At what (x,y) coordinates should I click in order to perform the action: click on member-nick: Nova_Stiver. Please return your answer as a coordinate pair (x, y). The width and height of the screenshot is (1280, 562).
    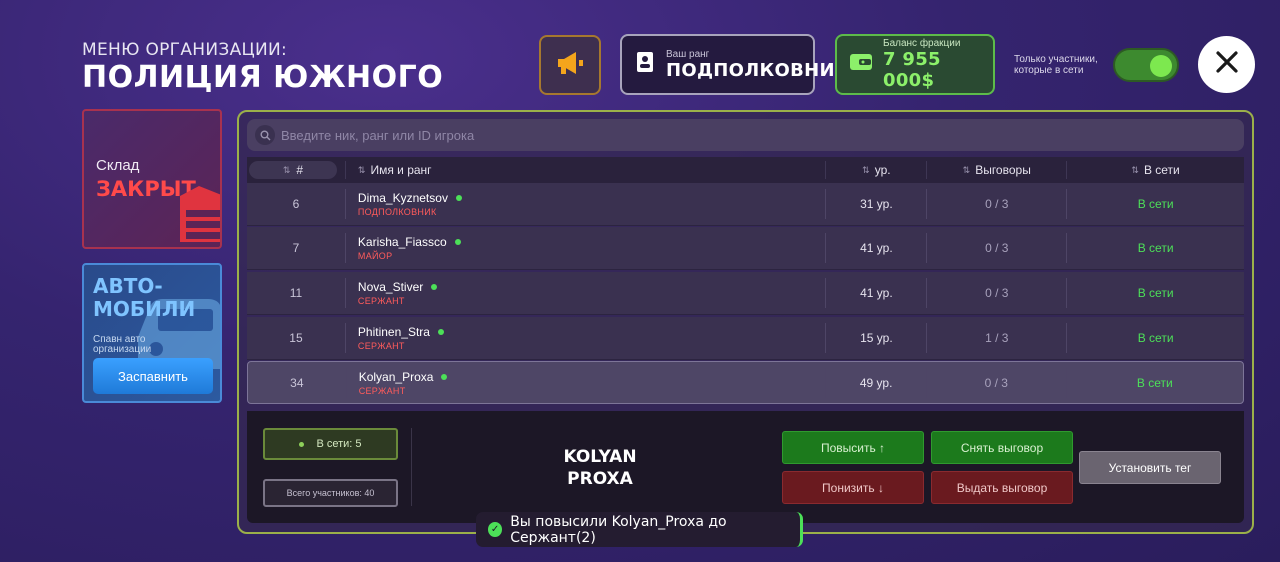
    Looking at the image, I should click on (390, 287).